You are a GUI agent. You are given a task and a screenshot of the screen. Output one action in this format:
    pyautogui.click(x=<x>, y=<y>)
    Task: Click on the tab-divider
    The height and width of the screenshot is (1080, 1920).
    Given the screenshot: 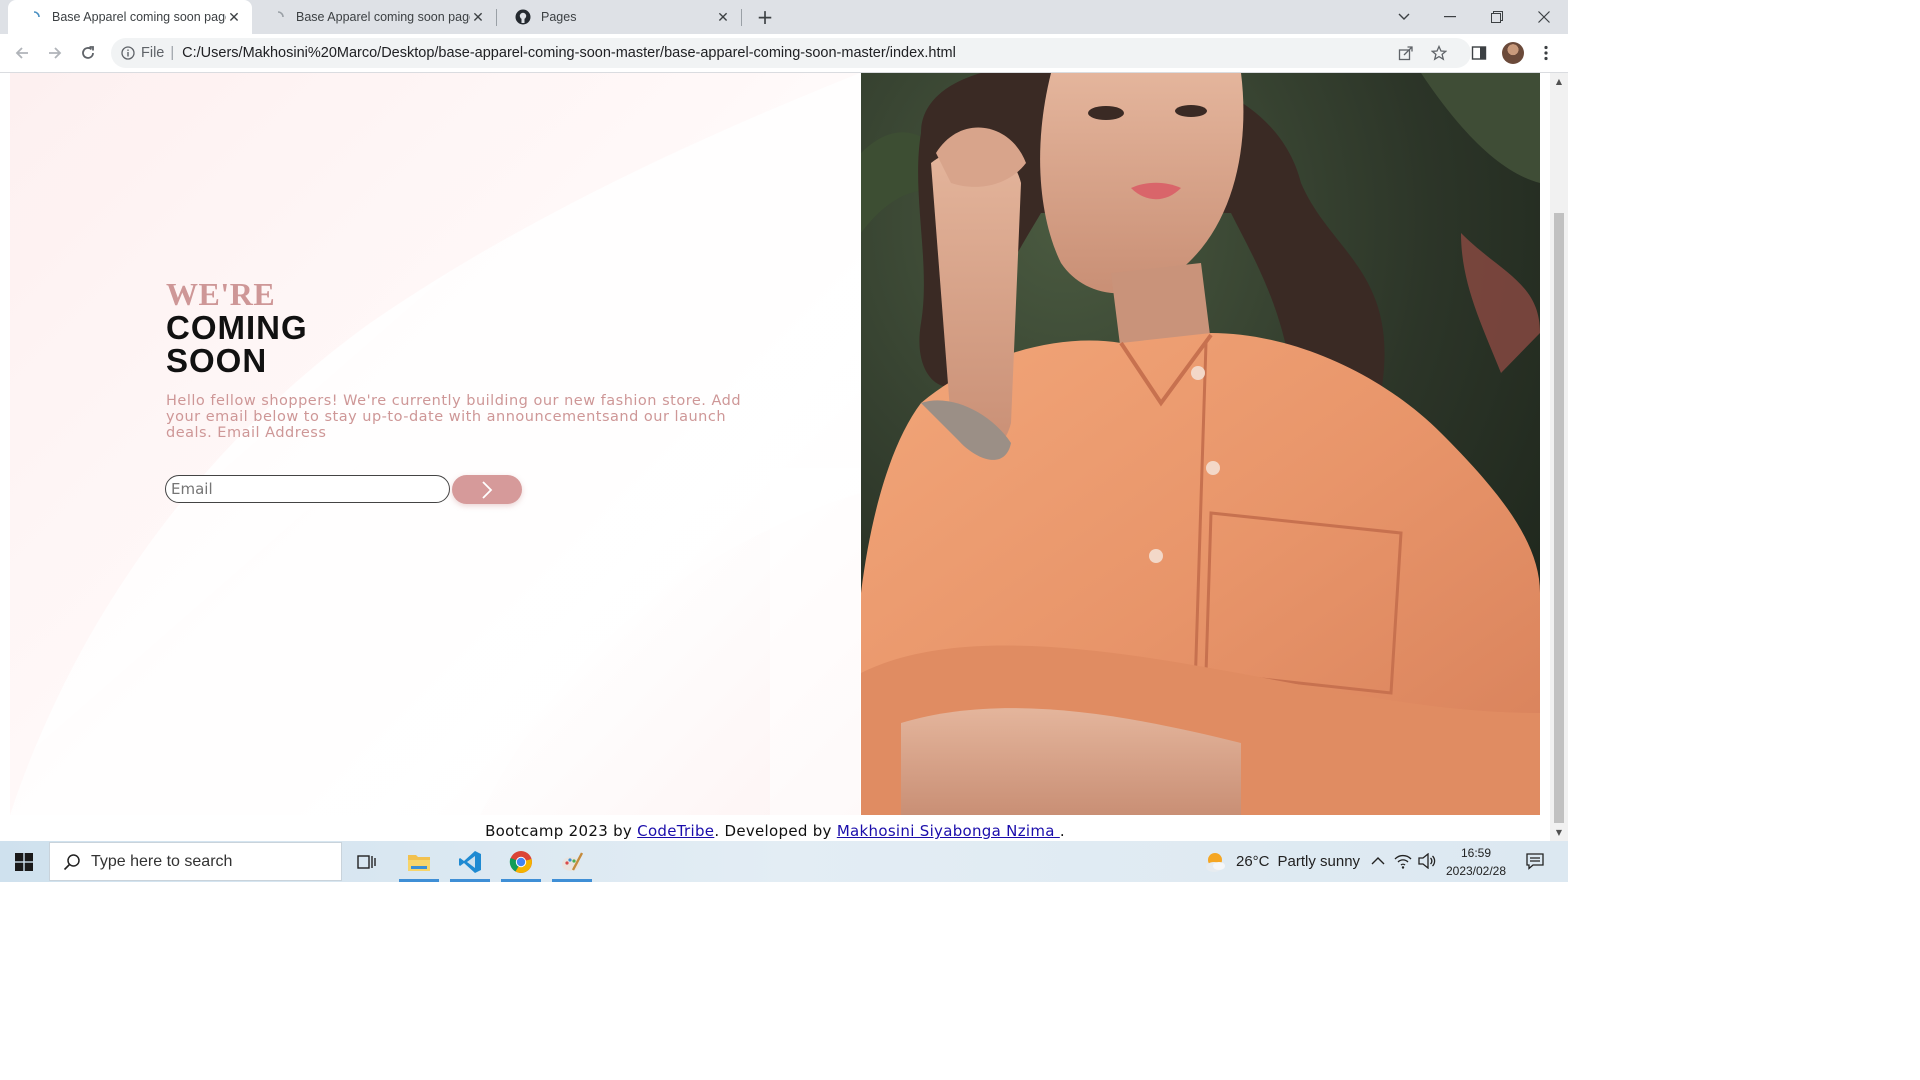 What is the action you would take?
    pyautogui.click(x=741, y=17)
    